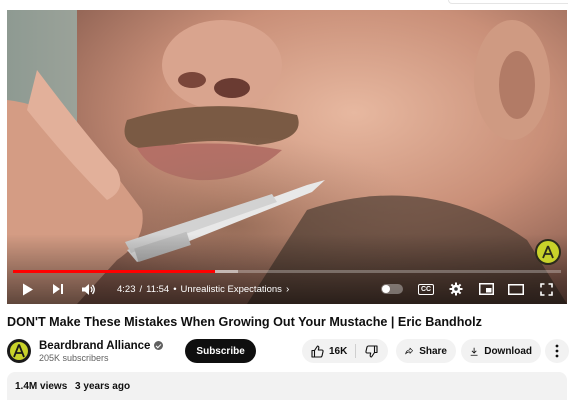  I want to click on verified-badge-icon, so click(159, 345).